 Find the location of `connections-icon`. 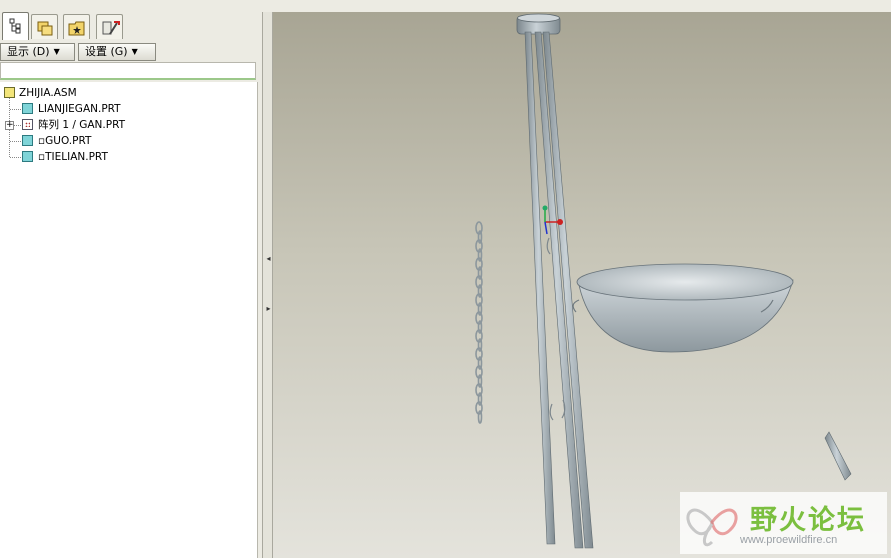

connections-icon is located at coordinates (111, 28).